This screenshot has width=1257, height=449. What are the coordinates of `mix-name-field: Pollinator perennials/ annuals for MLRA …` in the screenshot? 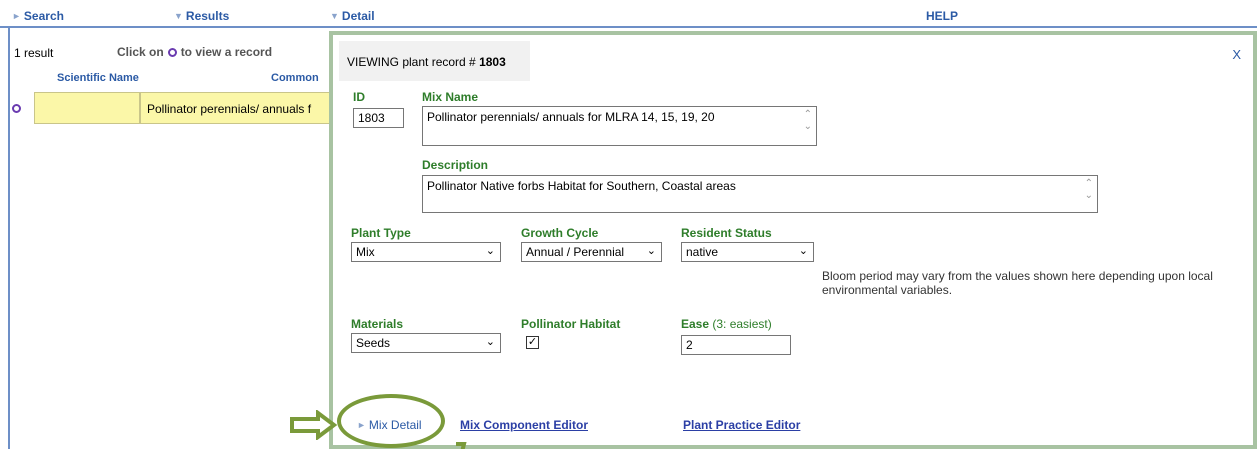 It's located at (619, 126).